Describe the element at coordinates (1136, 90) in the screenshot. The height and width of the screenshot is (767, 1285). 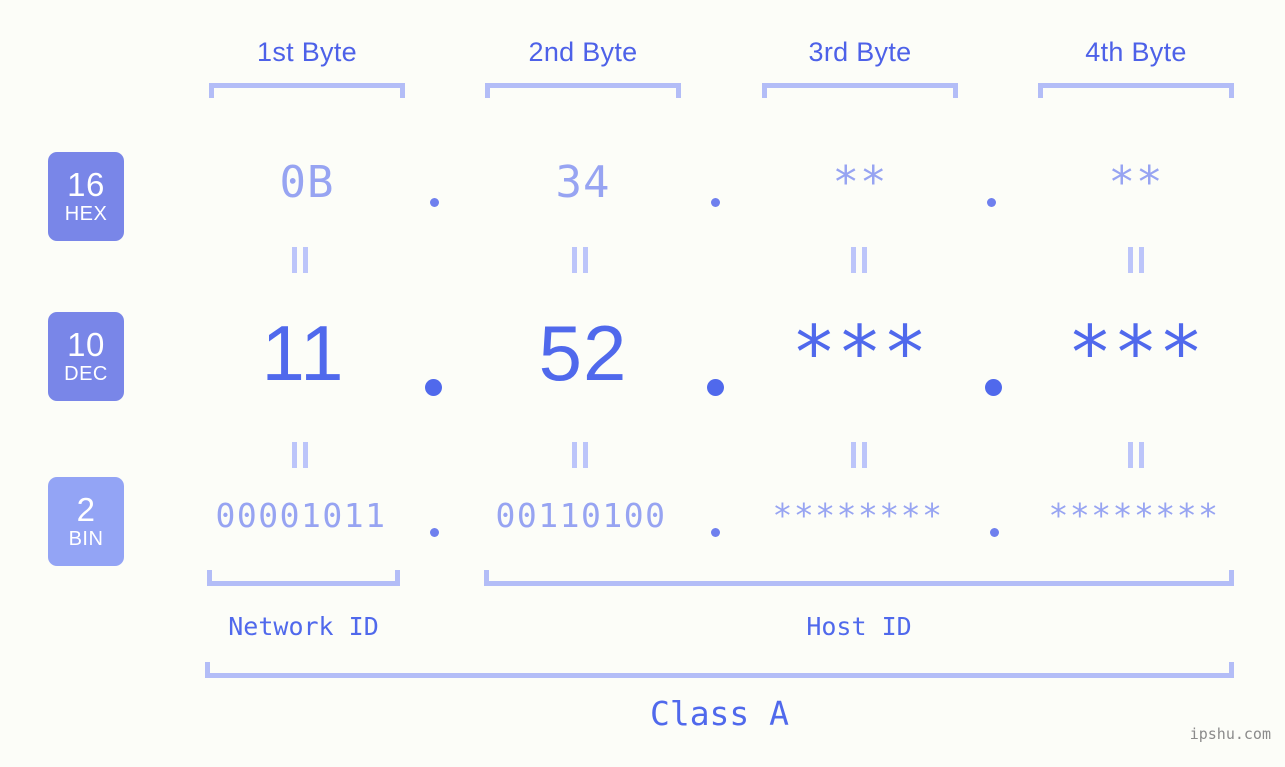
I see `byte-4-top-bracket` at that location.